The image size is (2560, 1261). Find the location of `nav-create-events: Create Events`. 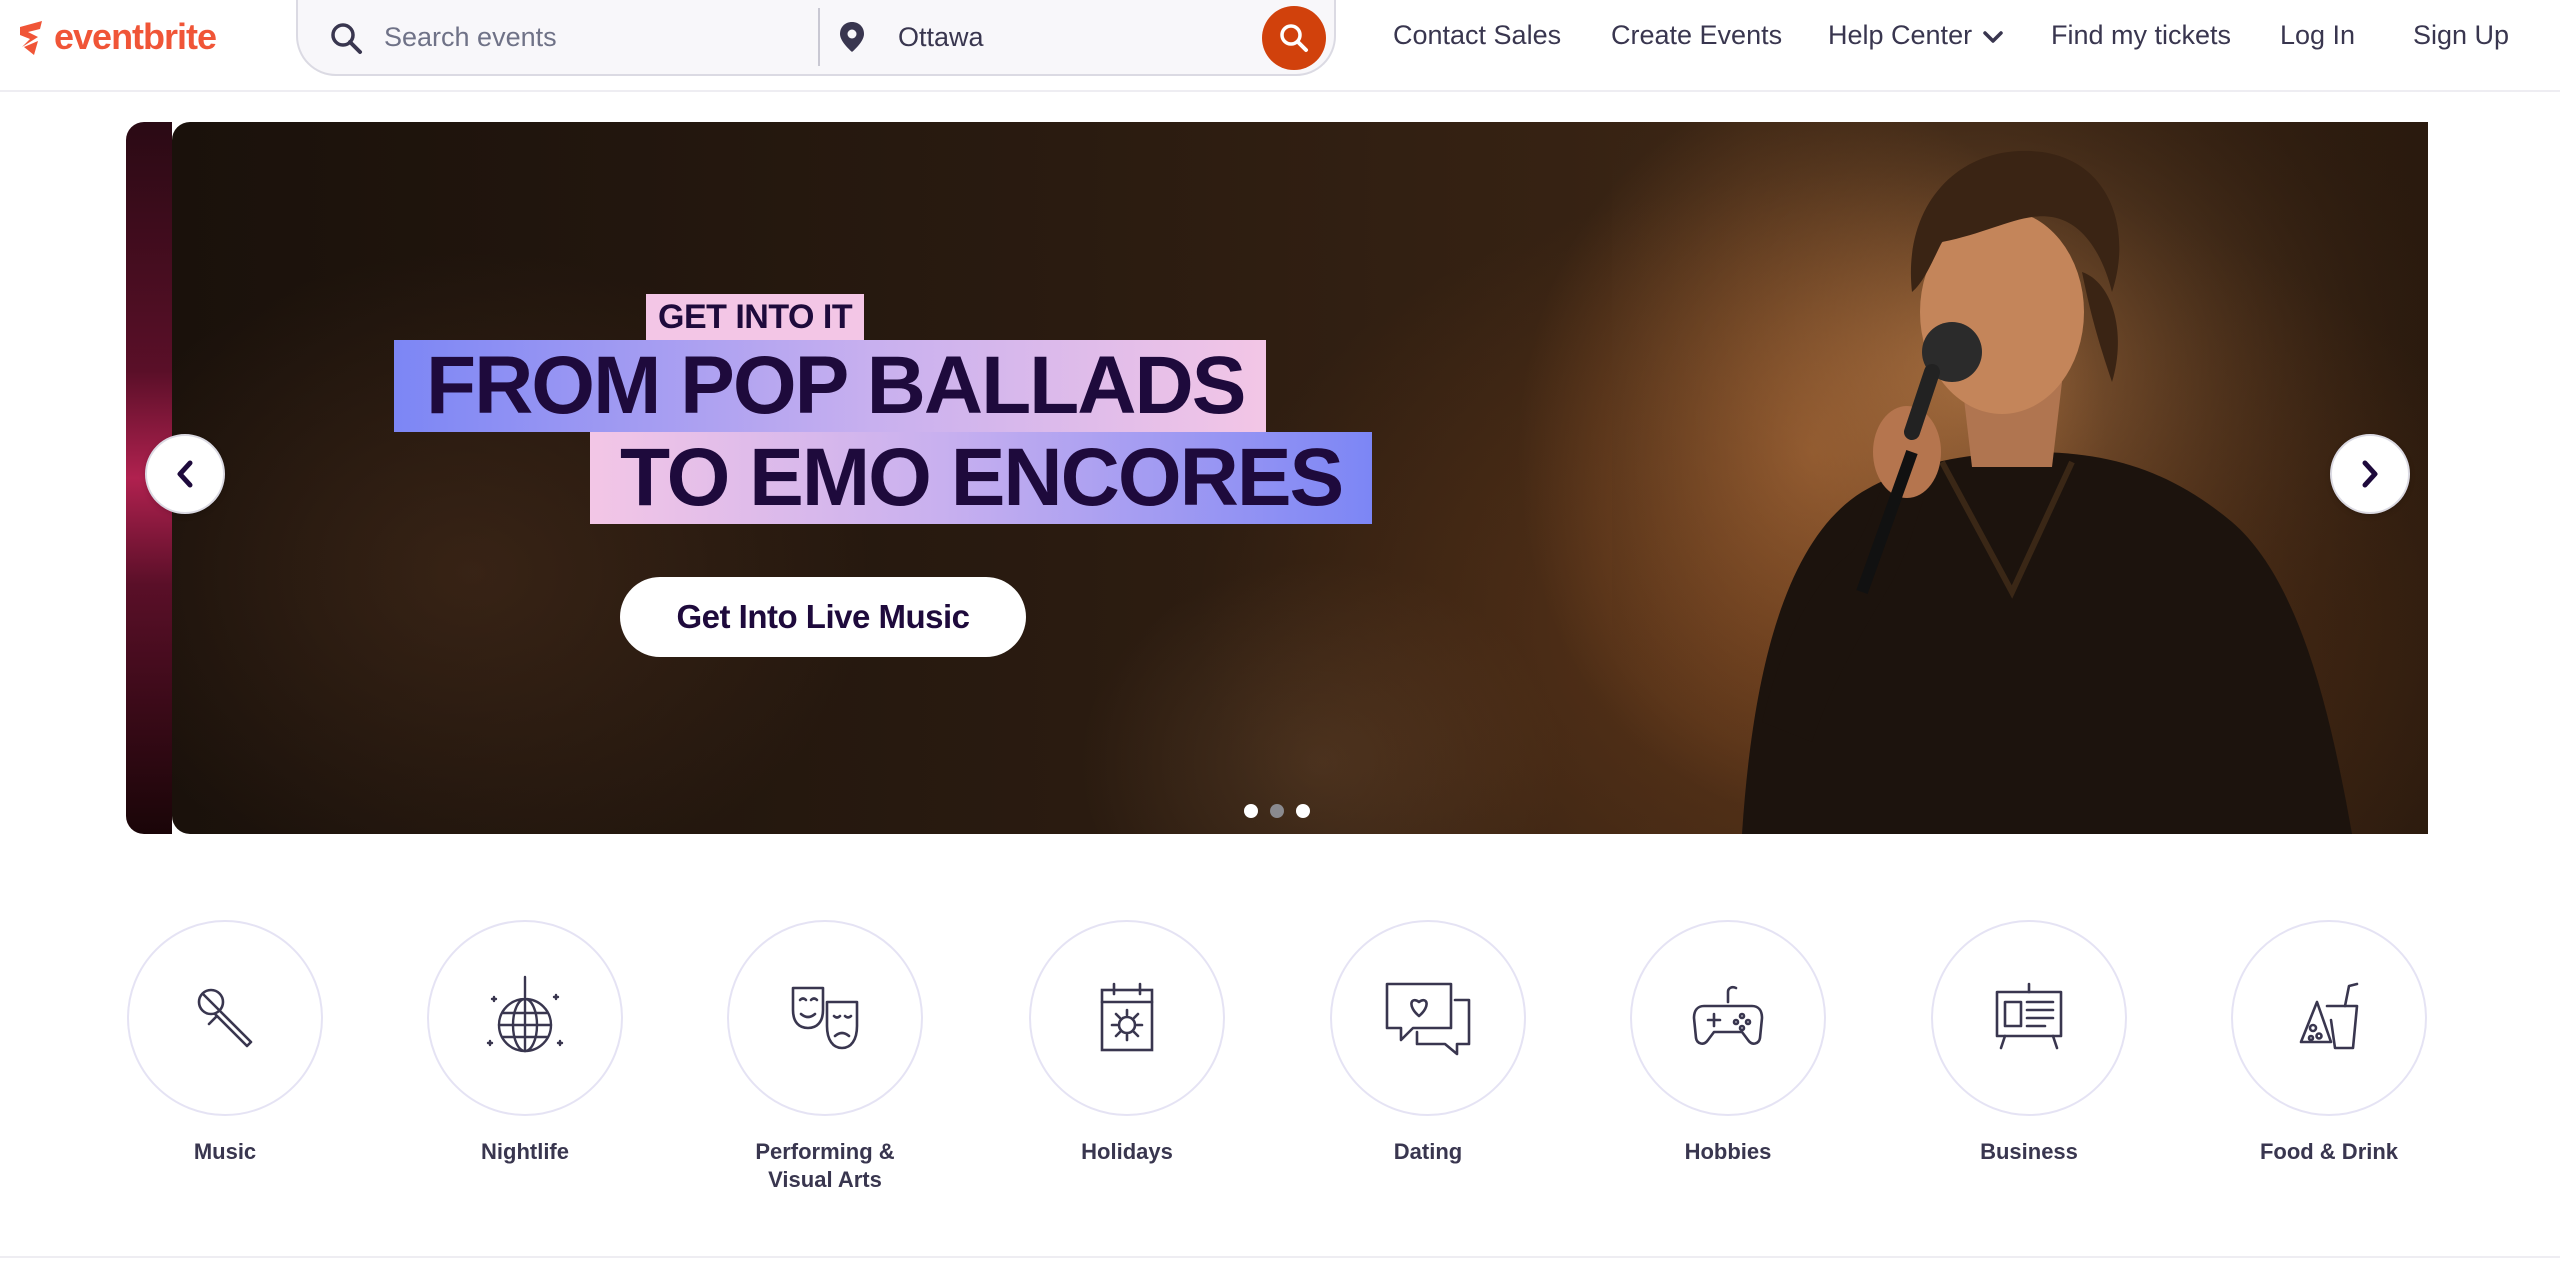

nav-create-events: Create Events is located at coordinates (1696, 35).